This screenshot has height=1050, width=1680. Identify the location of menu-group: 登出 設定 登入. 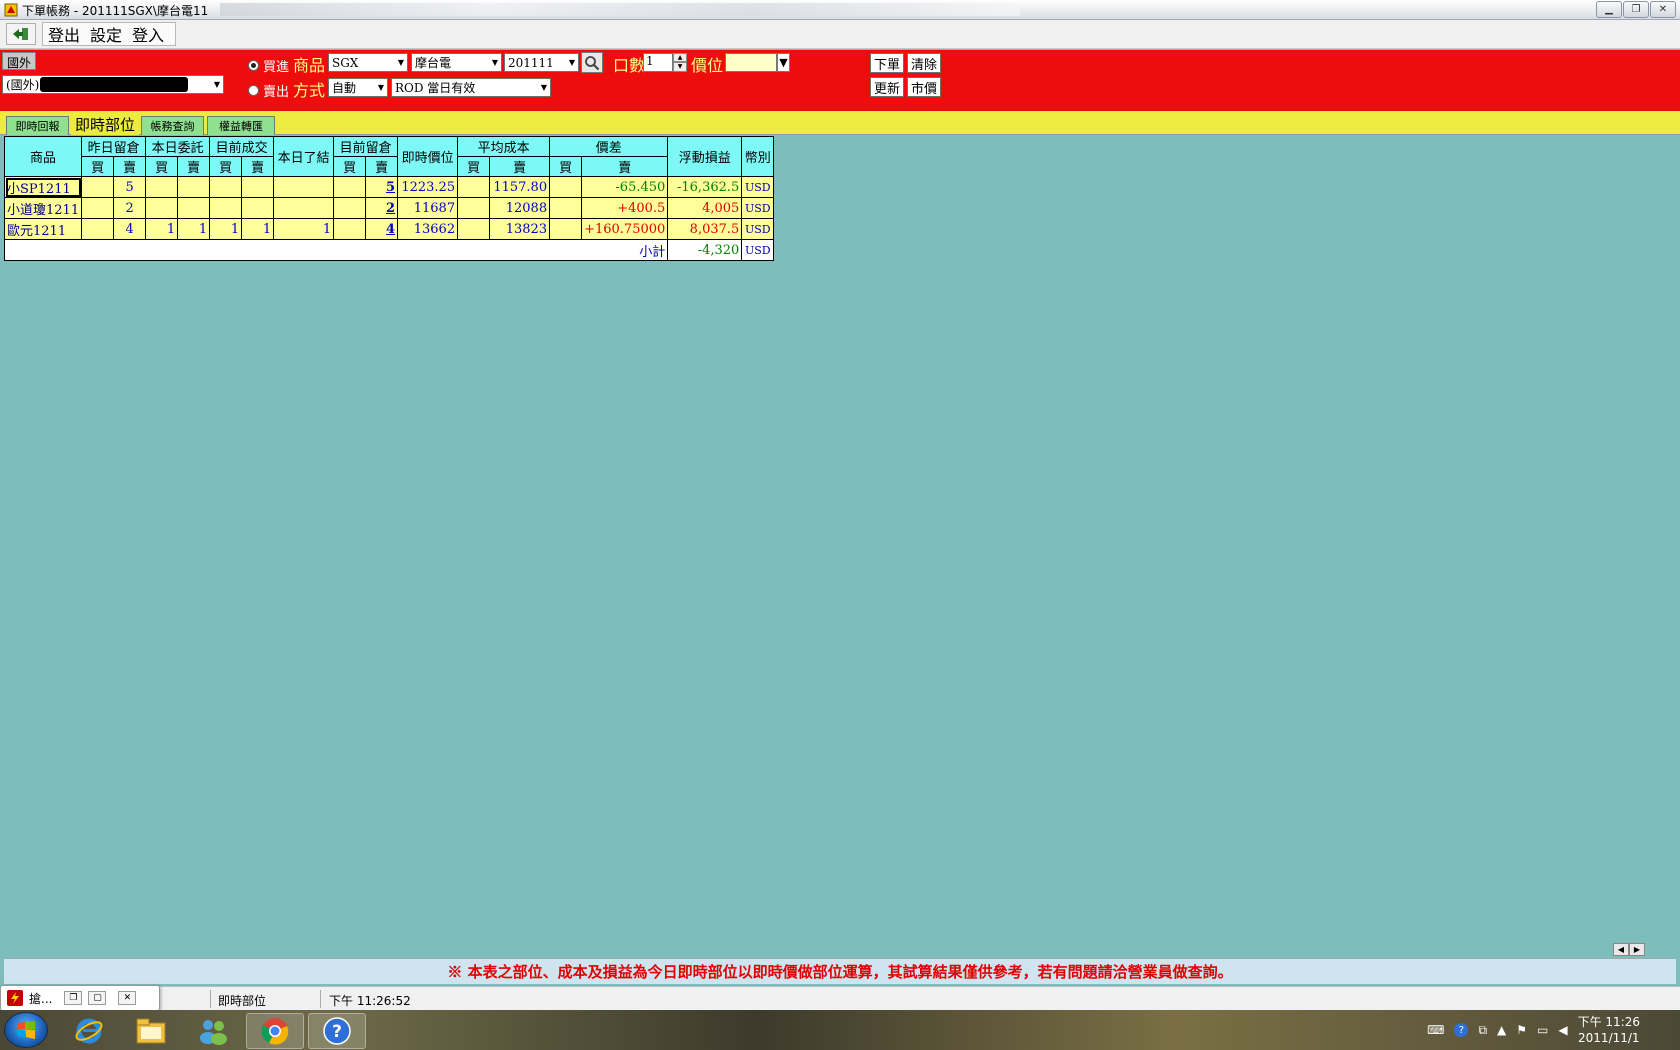
(109, 34).